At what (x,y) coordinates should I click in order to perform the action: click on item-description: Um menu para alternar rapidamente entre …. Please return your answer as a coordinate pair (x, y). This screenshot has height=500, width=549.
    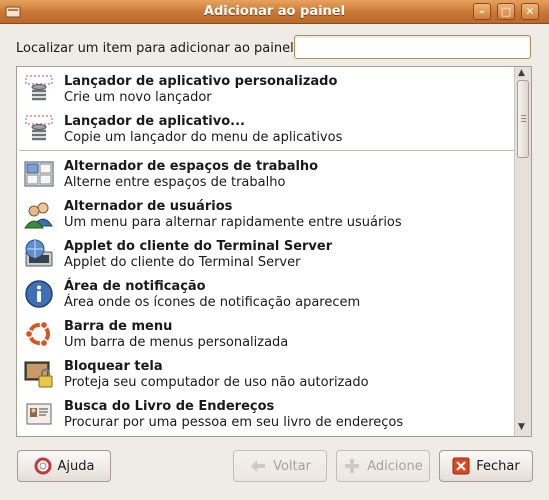
    Looking at the image, I should click on (233, 222).